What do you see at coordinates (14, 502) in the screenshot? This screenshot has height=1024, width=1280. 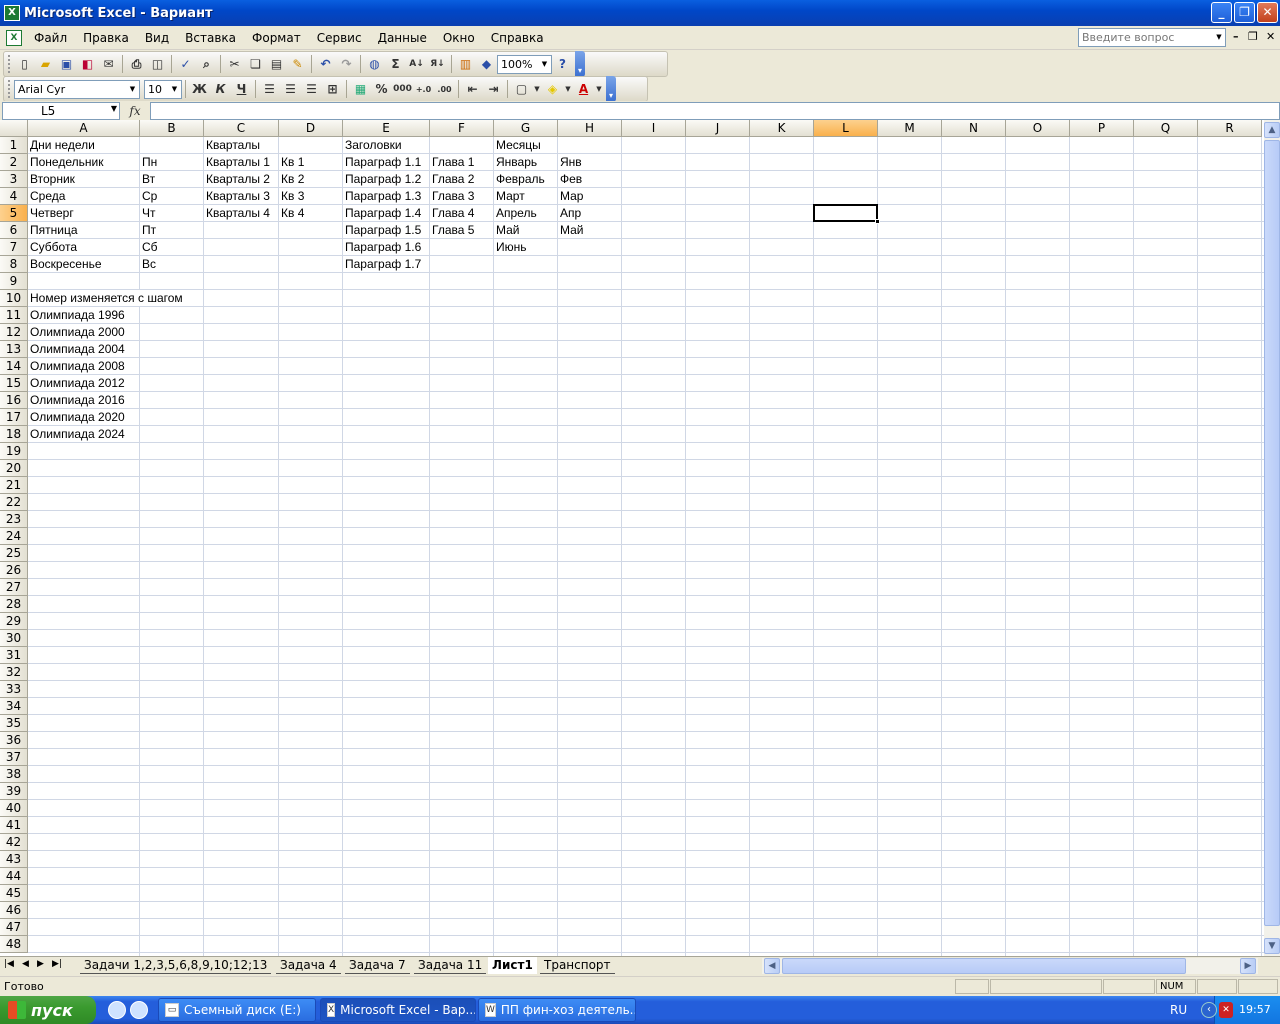 I see `row-header-22: 22` at bounding box center [14, 502].